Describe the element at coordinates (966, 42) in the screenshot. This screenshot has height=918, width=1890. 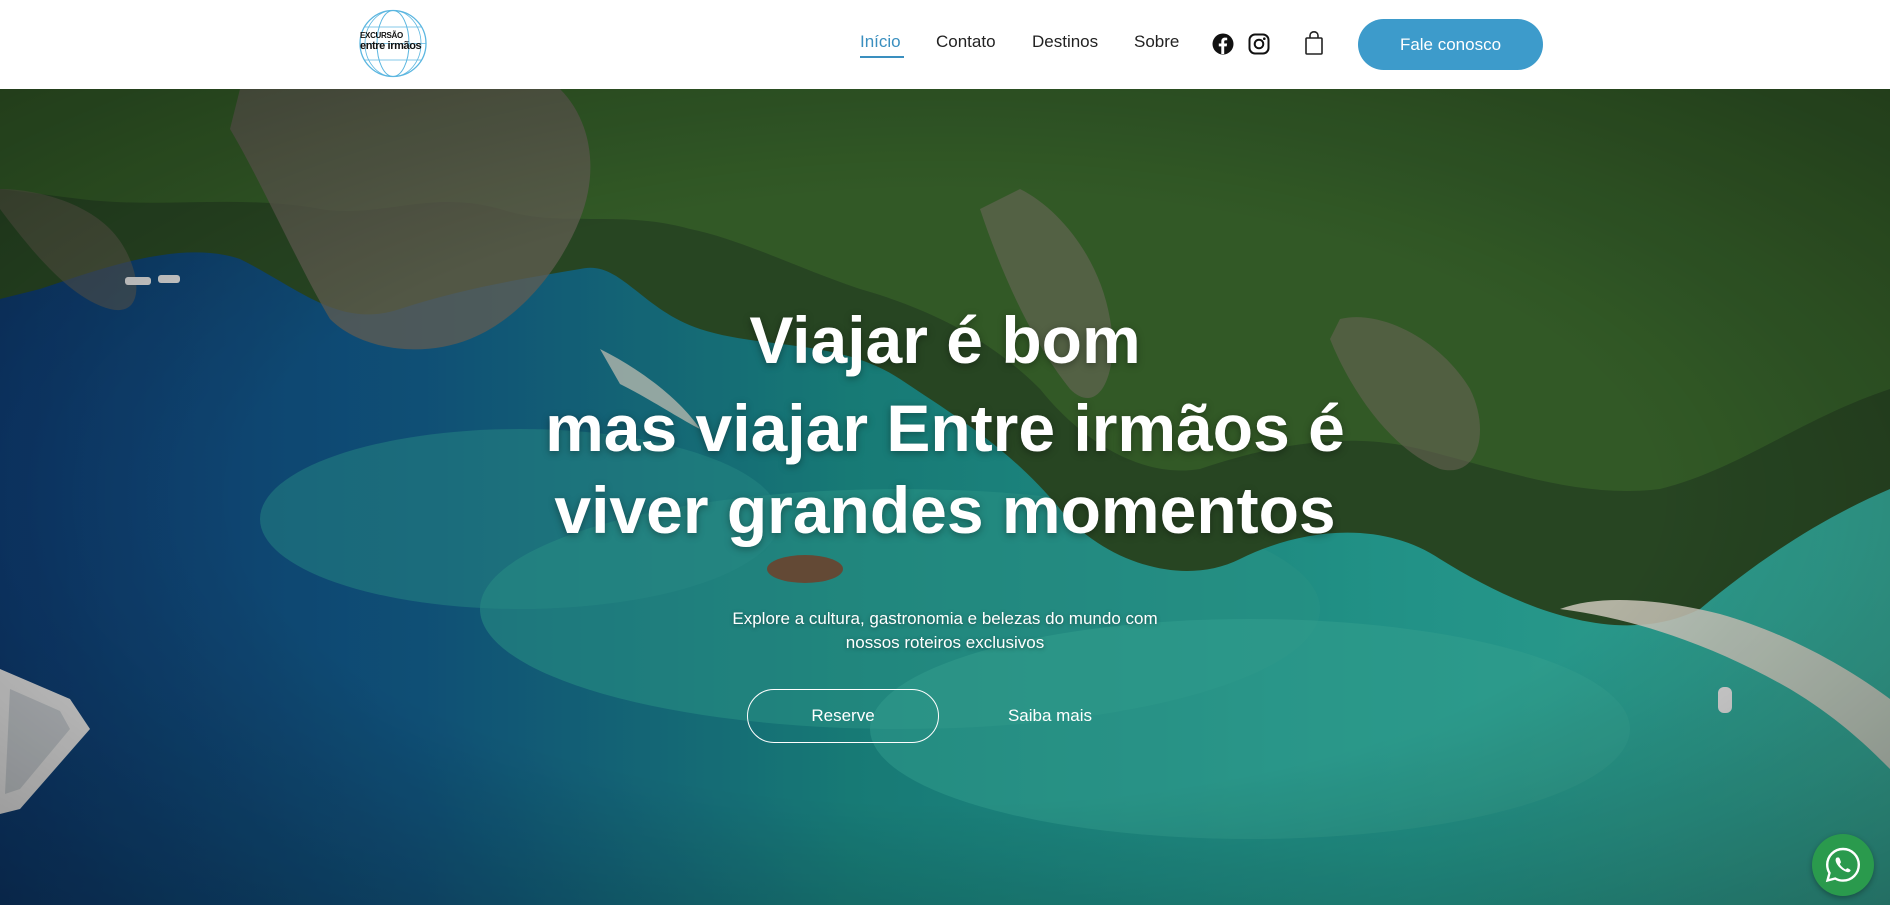
I see `nav-item-contato: Contato` at that location.